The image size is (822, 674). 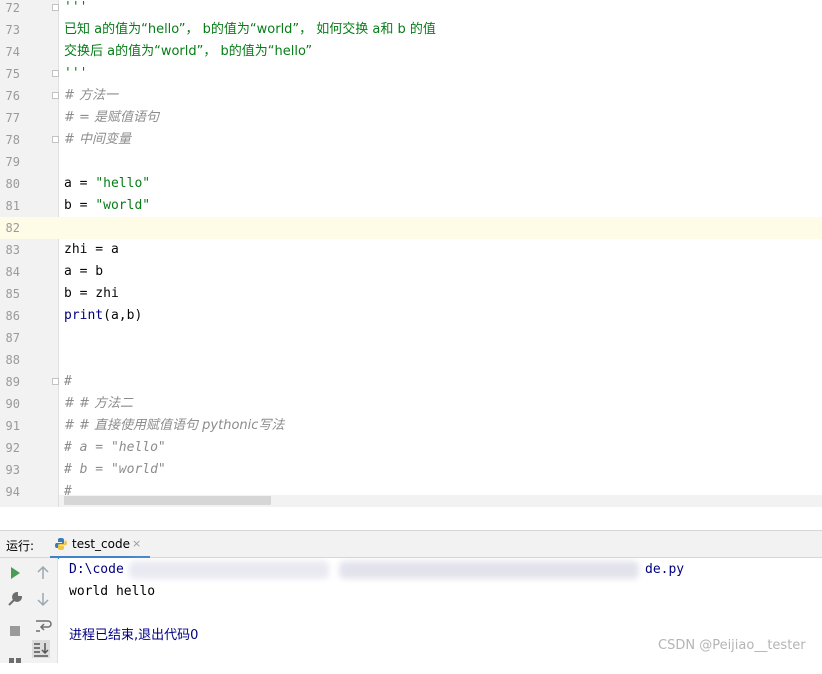 I want to click on code-line: 91 # # 直接使用赋值语句 pythonic写法, so click(x=411, y=426).